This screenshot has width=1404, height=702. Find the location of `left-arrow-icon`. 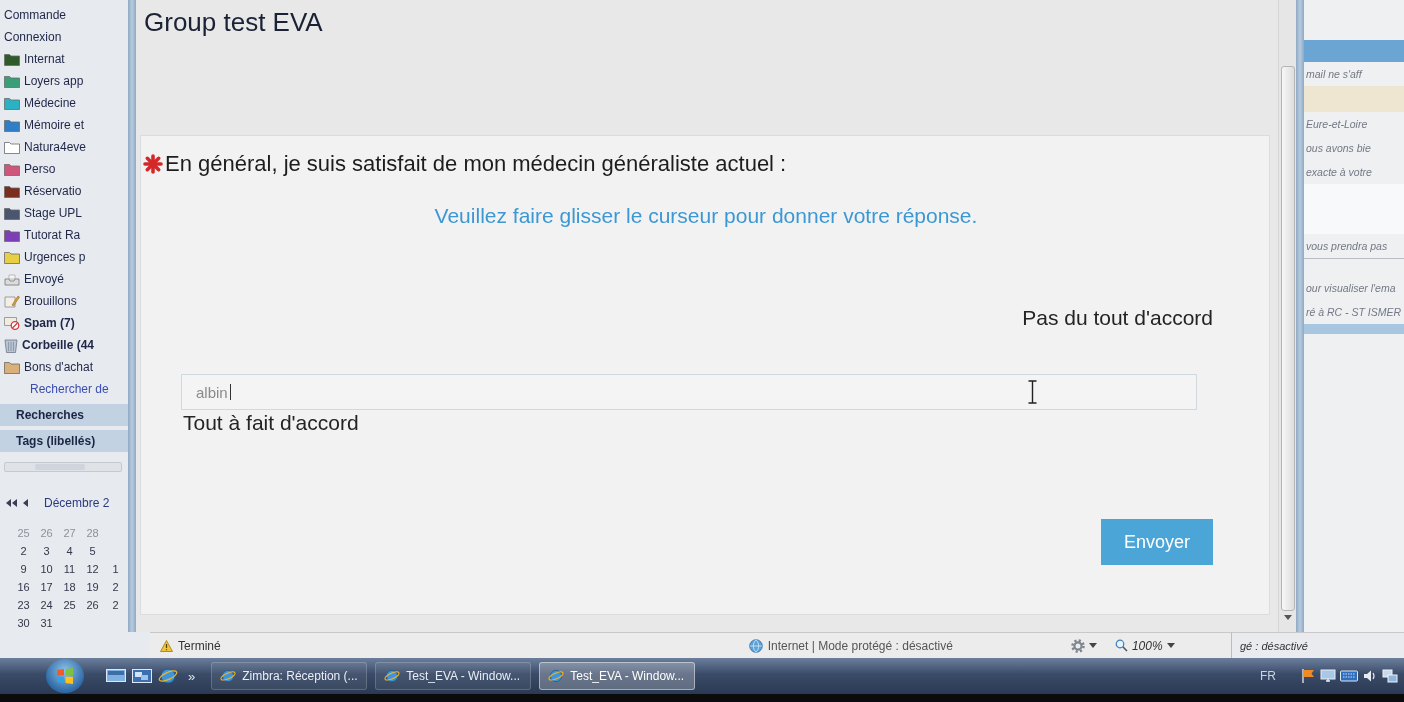

left-arrow-icon is located at coordinates (25, 503).